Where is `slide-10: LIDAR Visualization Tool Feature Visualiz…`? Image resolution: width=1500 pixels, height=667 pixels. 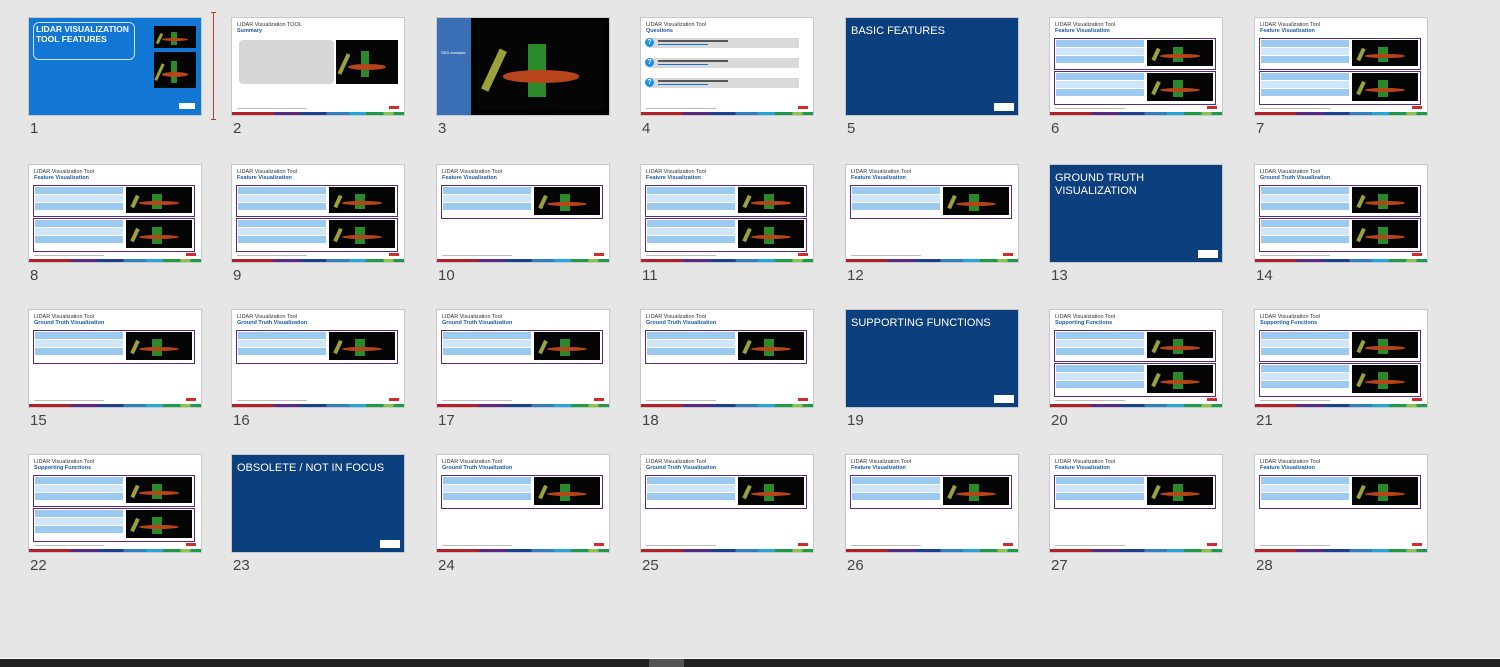
slide-10: LIDAR Visualization Tool Feature Visualiz… is located at coordinates (523, 213).